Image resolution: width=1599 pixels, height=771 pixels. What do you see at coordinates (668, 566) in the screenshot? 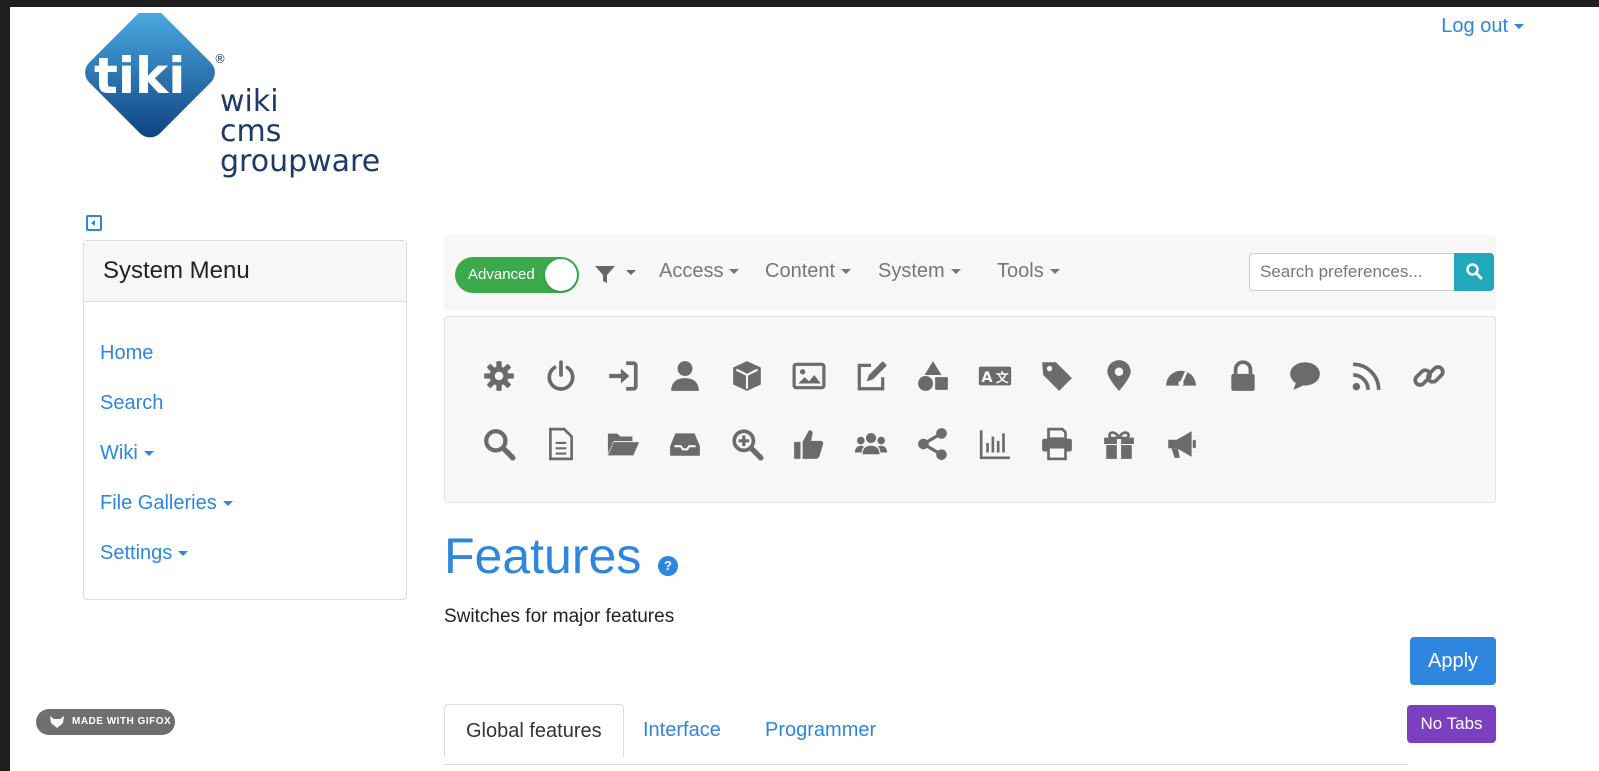
I see `help-icon: ?` at bounding box center [668, 566].